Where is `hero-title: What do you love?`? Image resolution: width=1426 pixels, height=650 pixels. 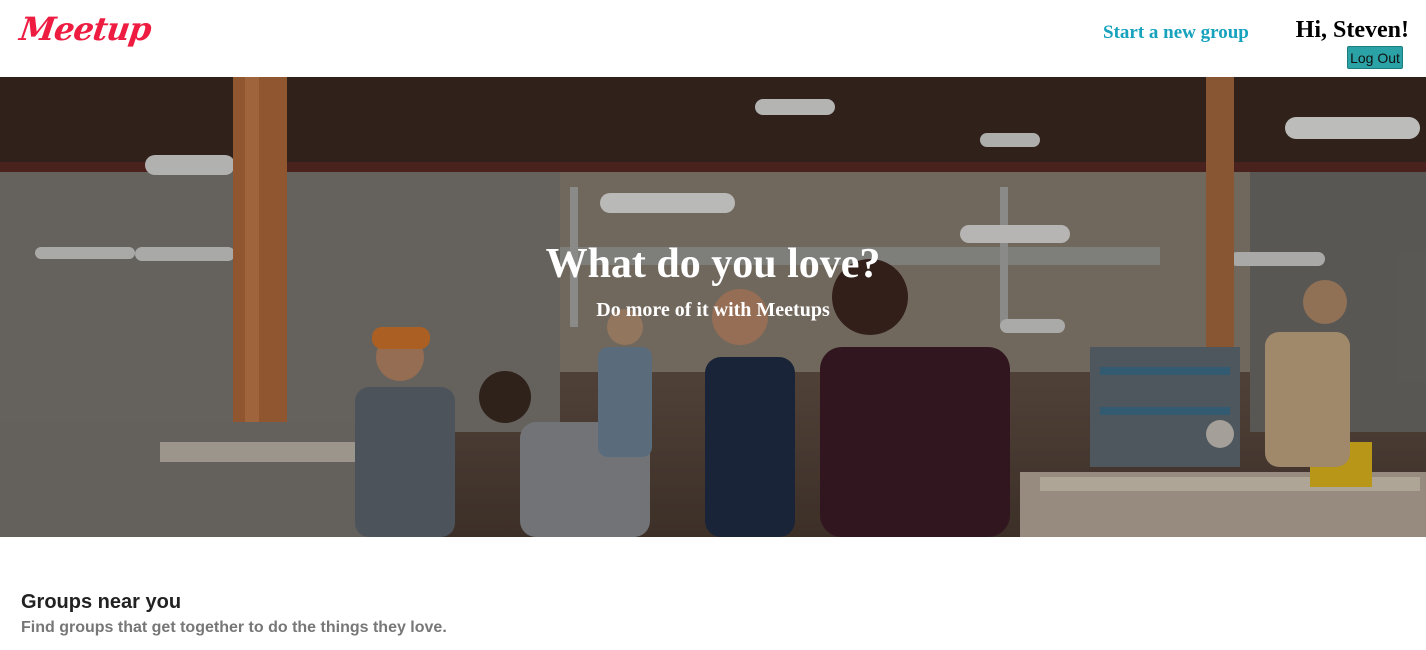
hero-title: What do you love? is located at coordinates (713, 264).